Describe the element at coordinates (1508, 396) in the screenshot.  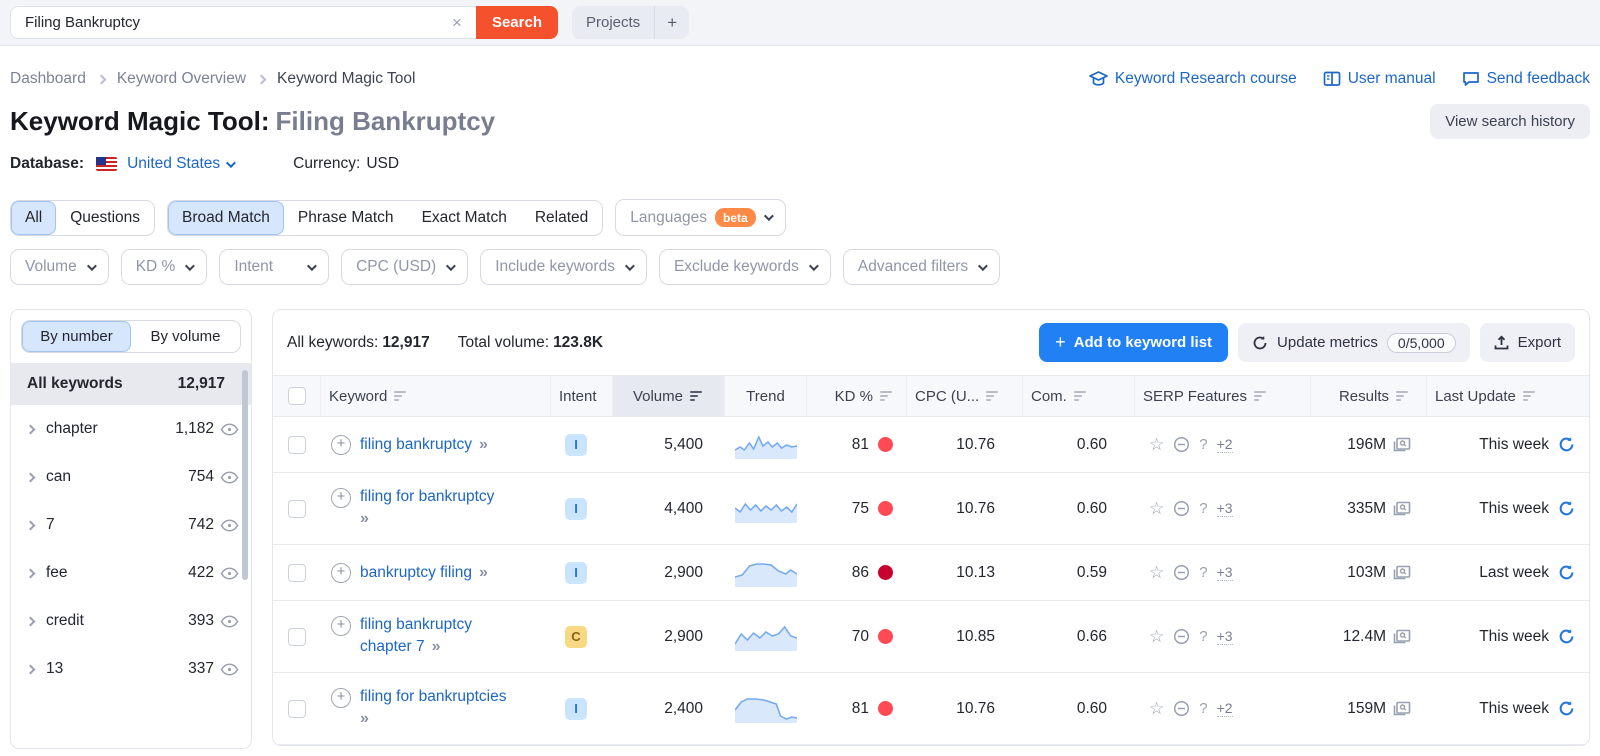
I see `col-last-update: Last Update` at that location.